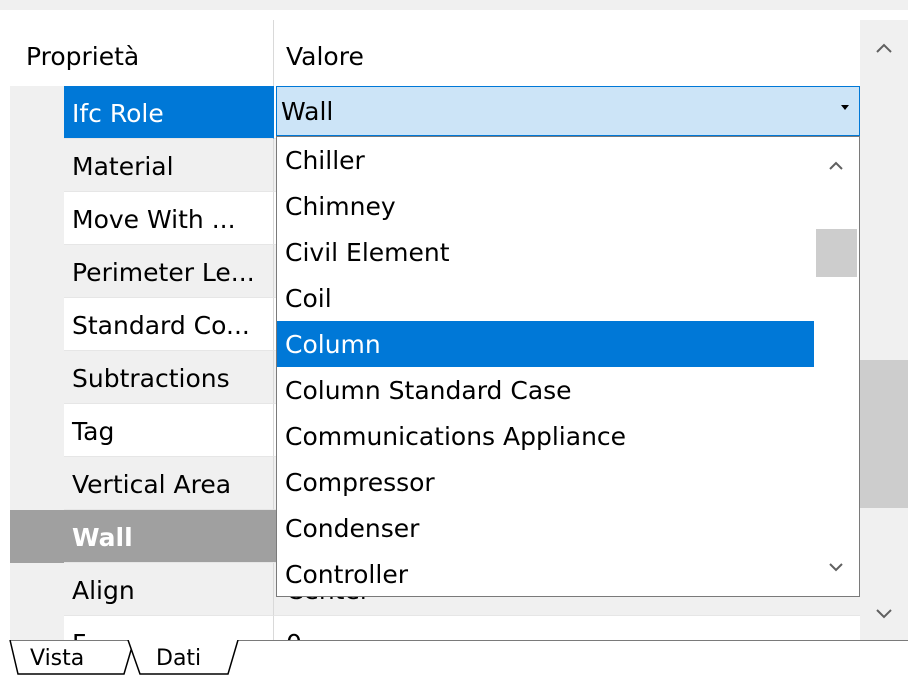 This screenshot has height=686, width=908. What do you see at coordinates (93, 431) in the screenshot?
I see `property-label: Tag` at bounding box center [93, 431].